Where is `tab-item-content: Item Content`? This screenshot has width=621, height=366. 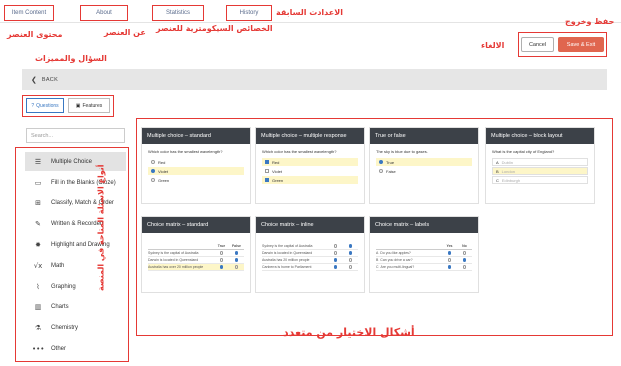 tab-item-content: Item Content is located at coordinates (29, 13).